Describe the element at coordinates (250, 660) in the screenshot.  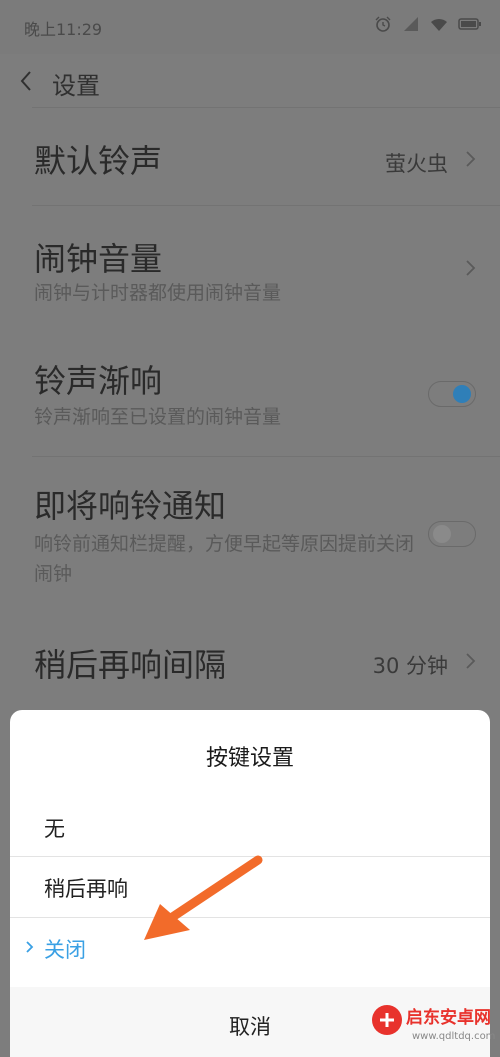
I see `setting-snooze-interval: 稍后再响间隔 30 分钟` at that location.